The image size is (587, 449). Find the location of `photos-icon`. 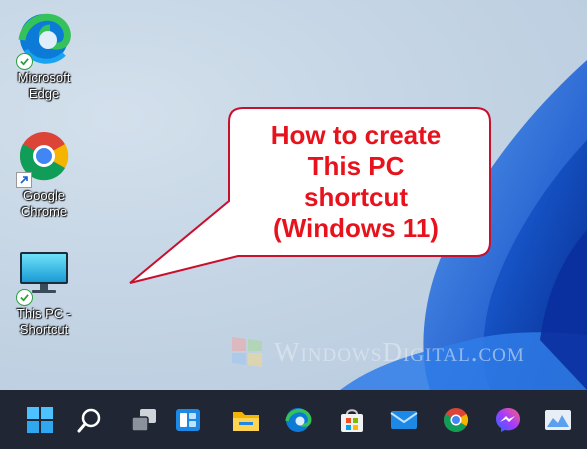

photos-icon is located at coordinates (558, 420).